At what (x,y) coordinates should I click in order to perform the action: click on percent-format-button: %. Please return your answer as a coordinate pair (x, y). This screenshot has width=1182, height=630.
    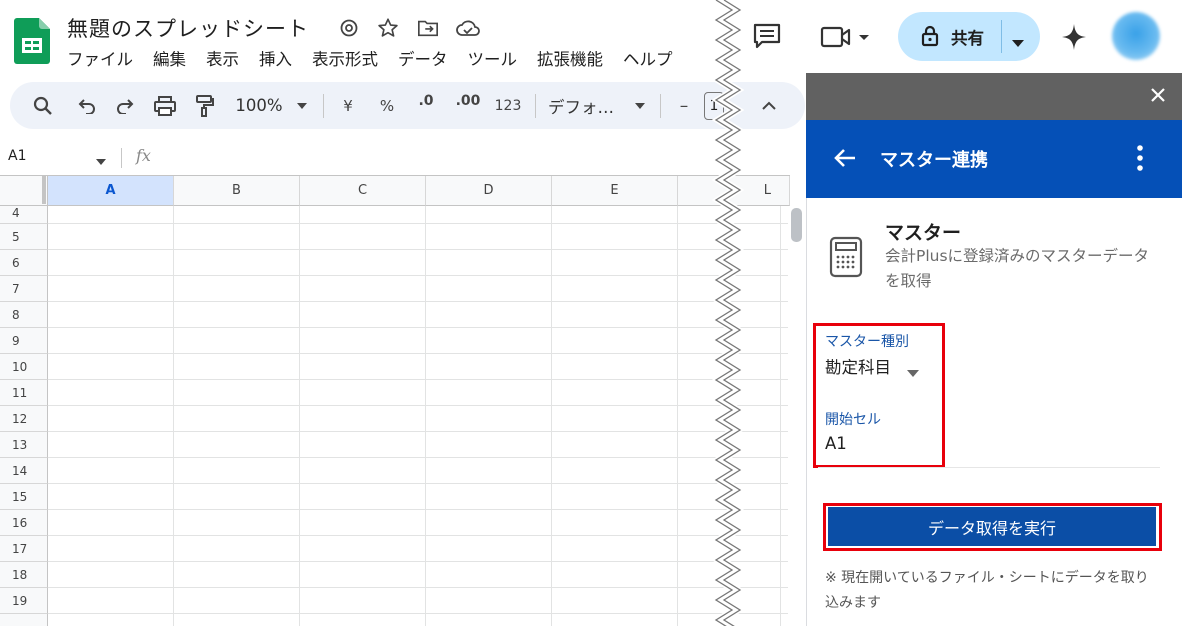
    Looking at the image, I should click on (387, 105).